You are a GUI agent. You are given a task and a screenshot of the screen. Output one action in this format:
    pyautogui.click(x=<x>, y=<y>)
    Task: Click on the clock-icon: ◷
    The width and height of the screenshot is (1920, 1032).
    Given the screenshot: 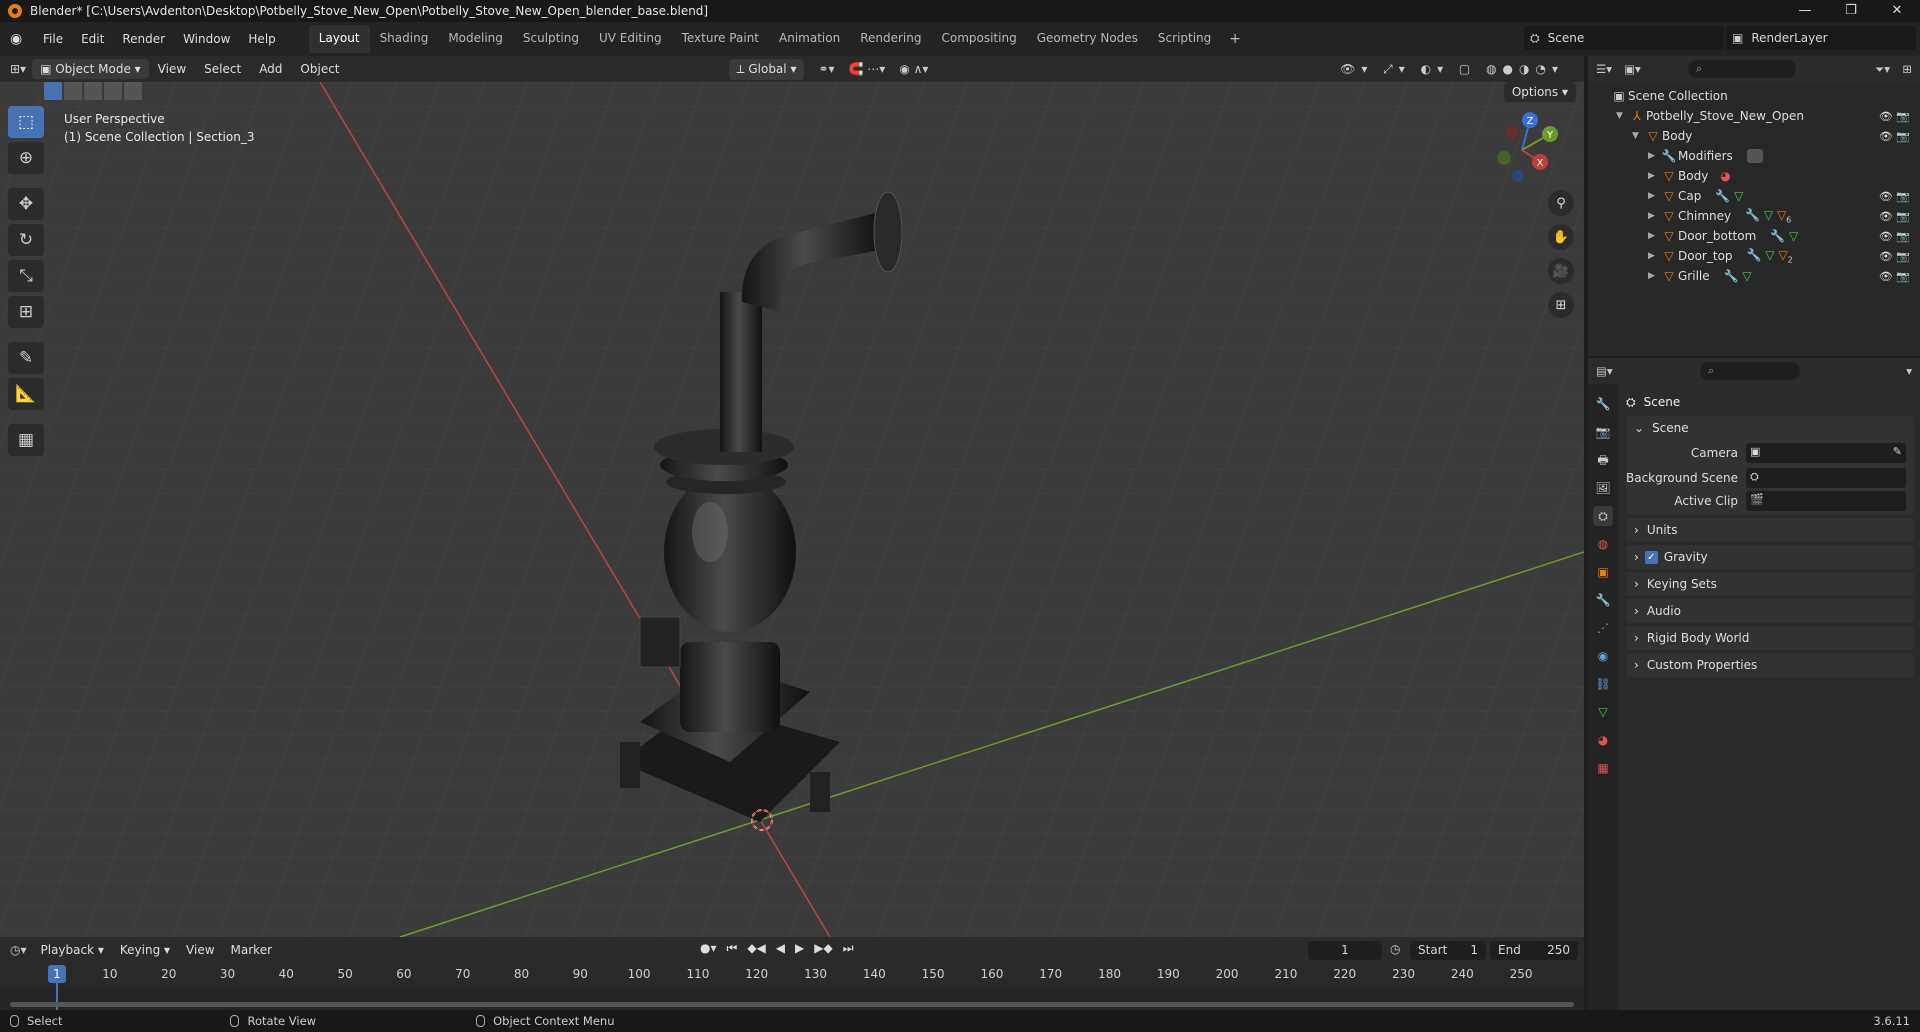 What is the action you would take?
    pyautogui.click(x=1395, y=949)
    